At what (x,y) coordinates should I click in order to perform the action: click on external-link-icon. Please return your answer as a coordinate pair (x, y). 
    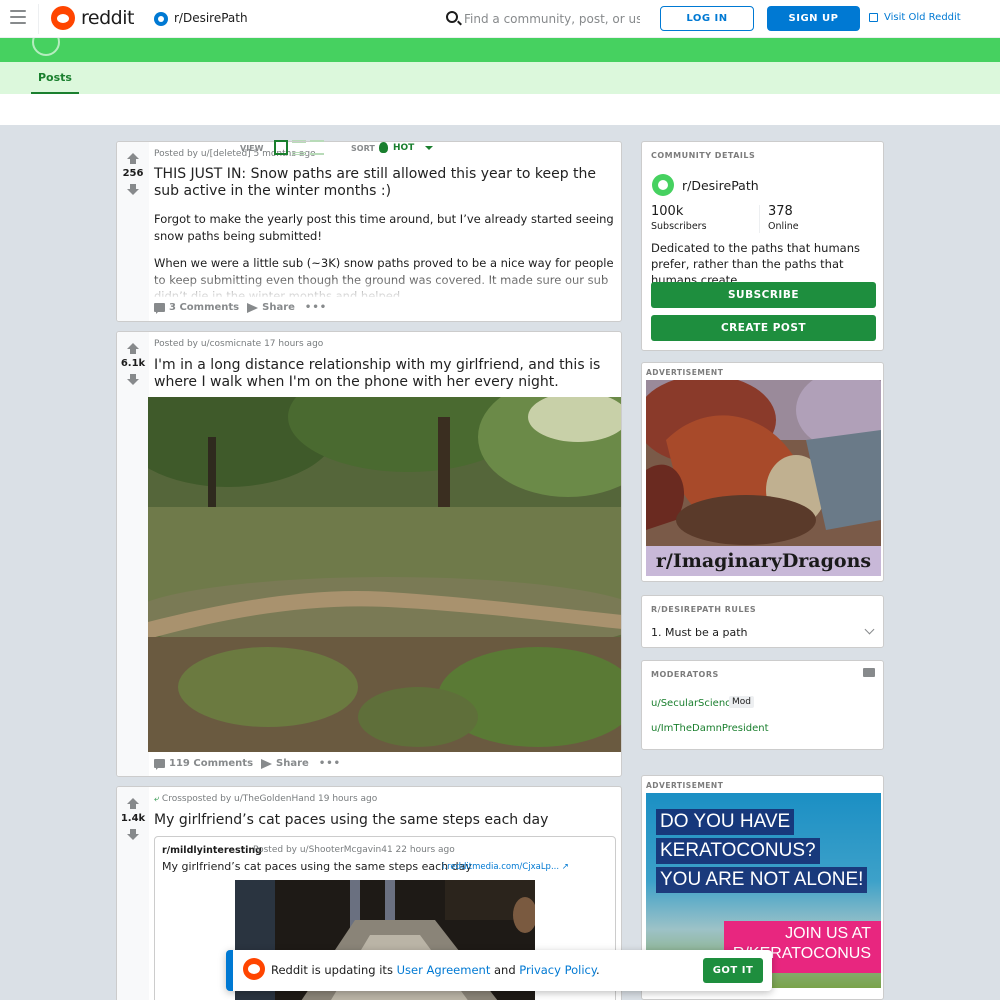
    Looking at the image, I should click on (873, 17).